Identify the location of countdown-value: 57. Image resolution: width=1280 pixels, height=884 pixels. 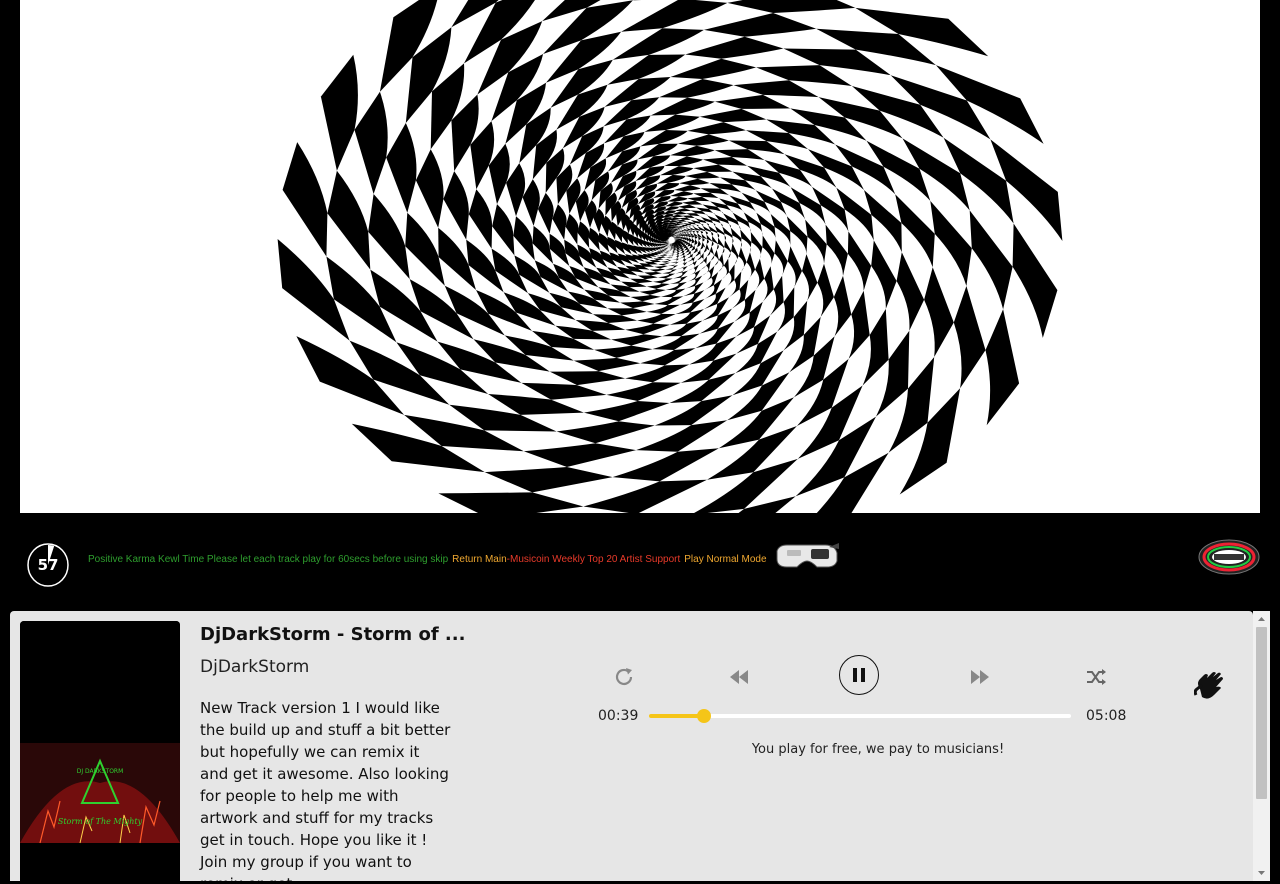
(48, 565).